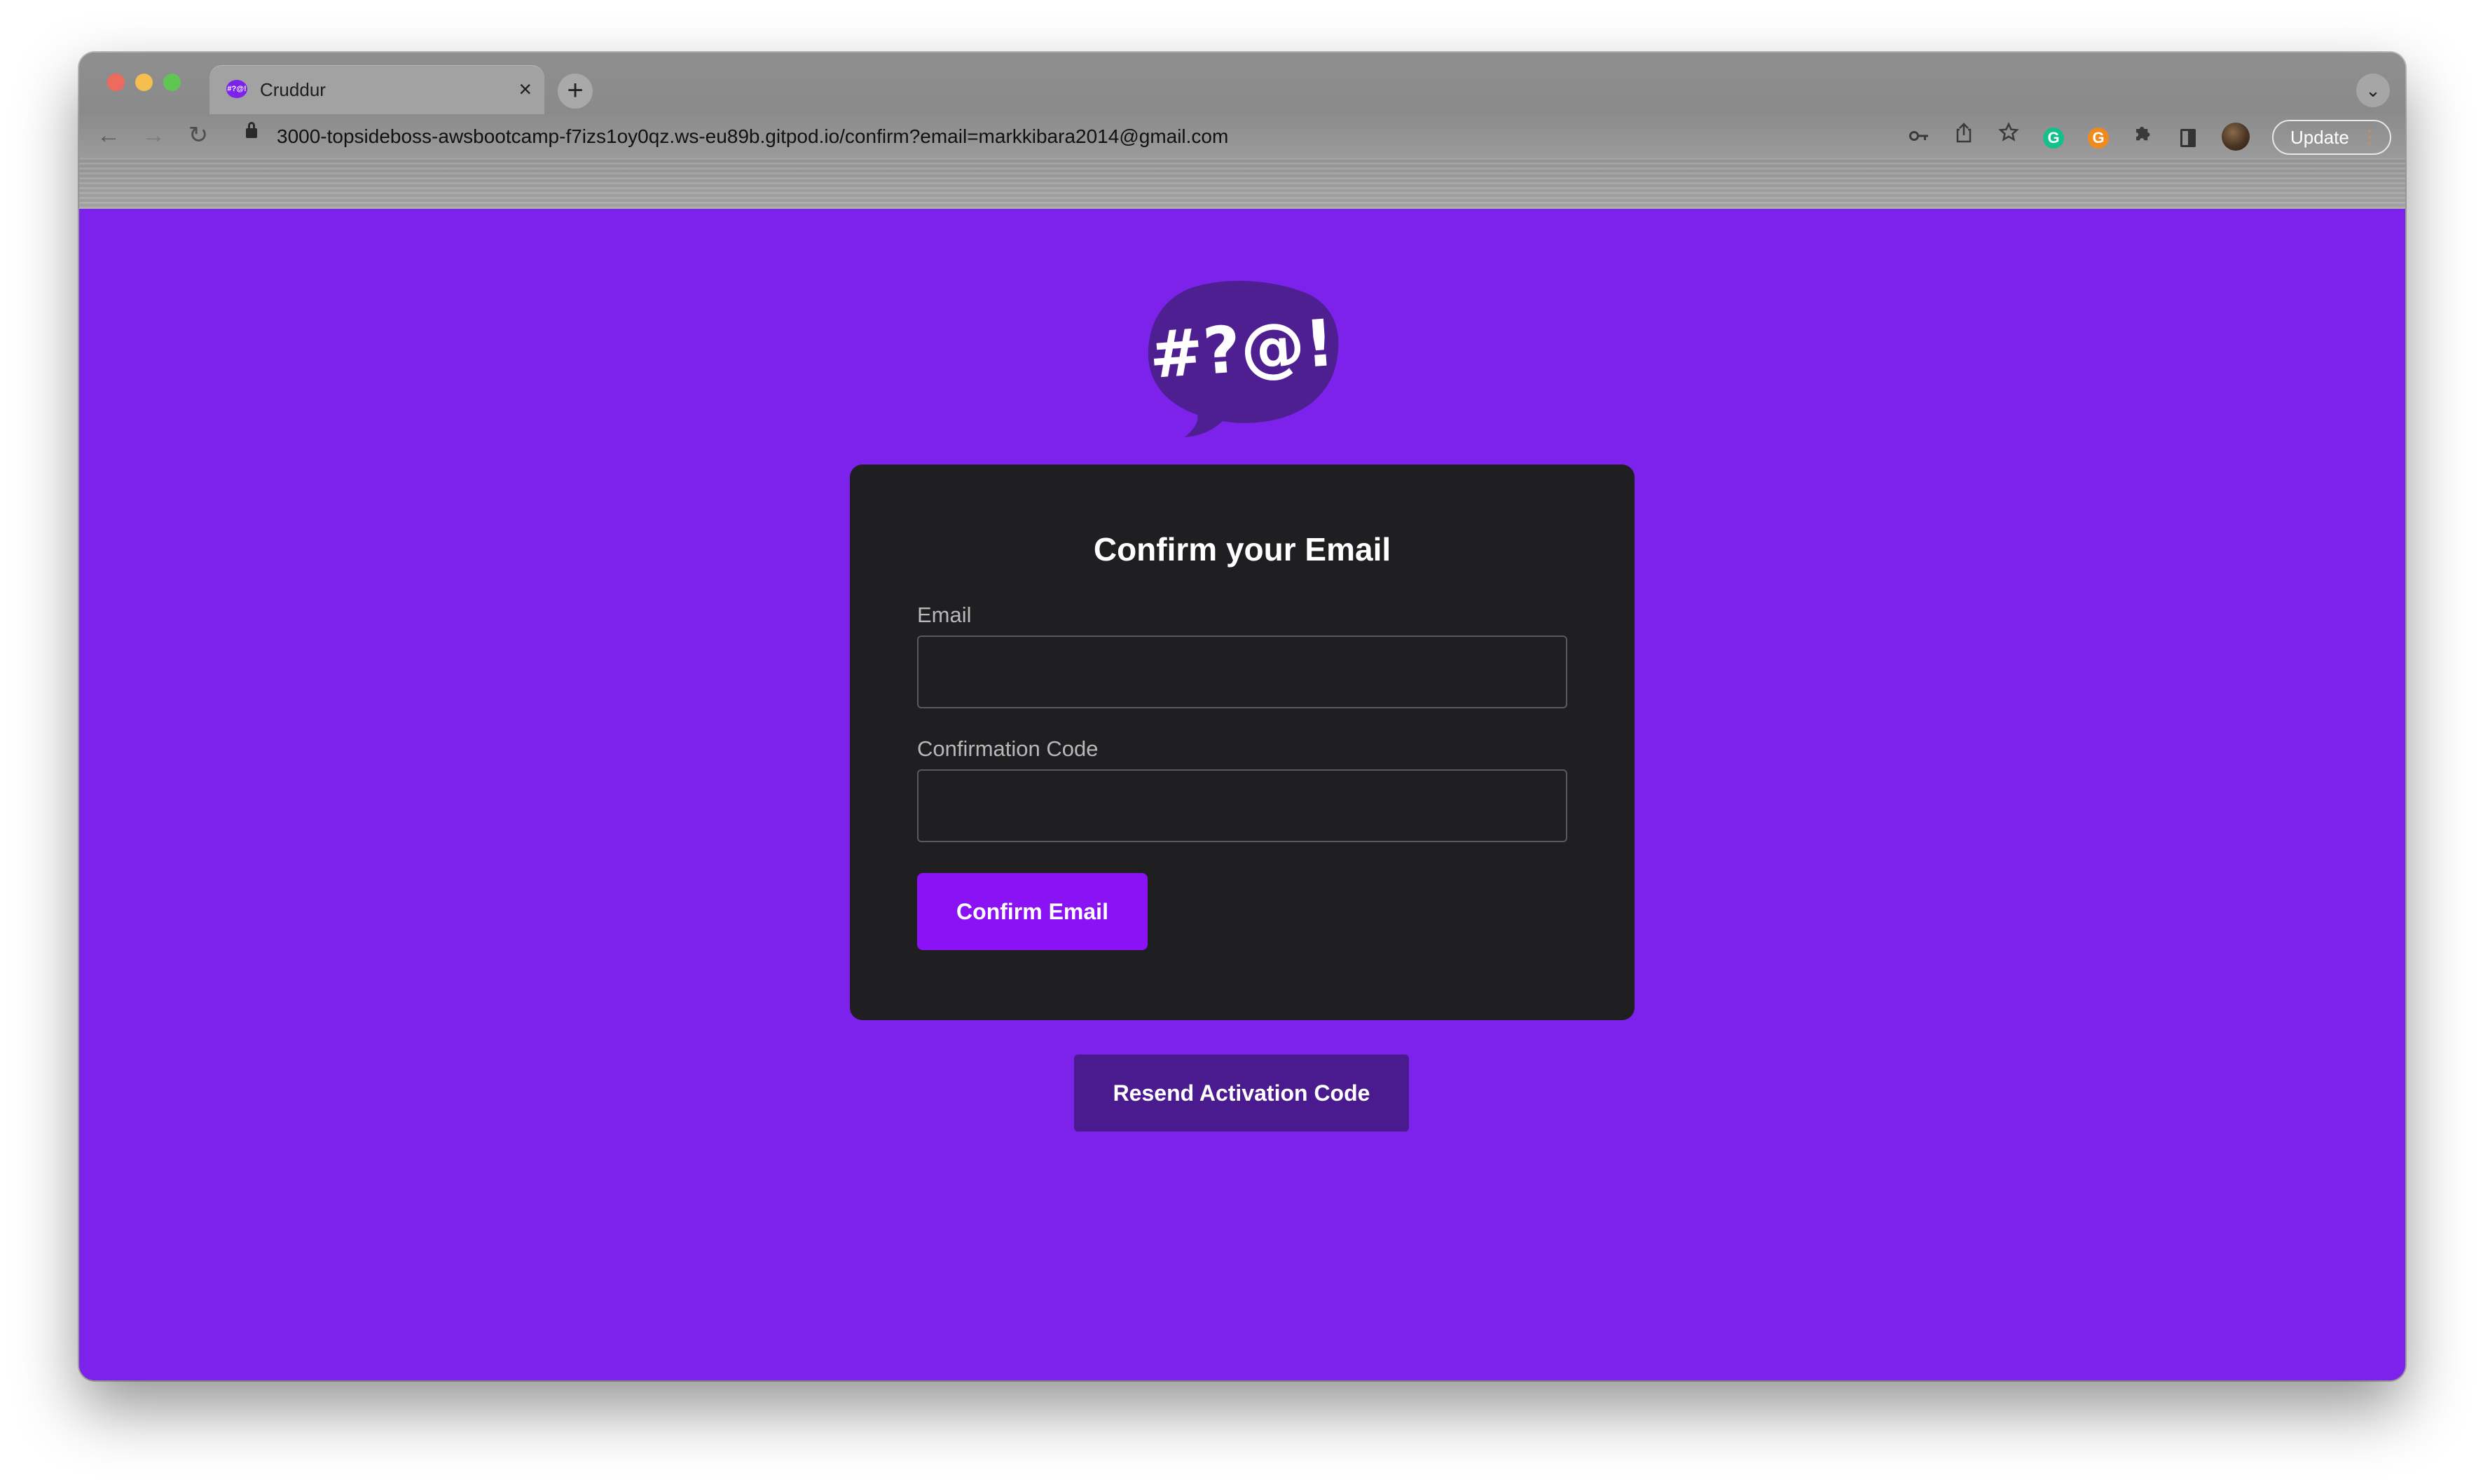 The height and width of the screenshot is (1484, 2483). Describe the element at coordinates (1242, 805) in the screenshot. I see `confirmation-code-field` at that location.